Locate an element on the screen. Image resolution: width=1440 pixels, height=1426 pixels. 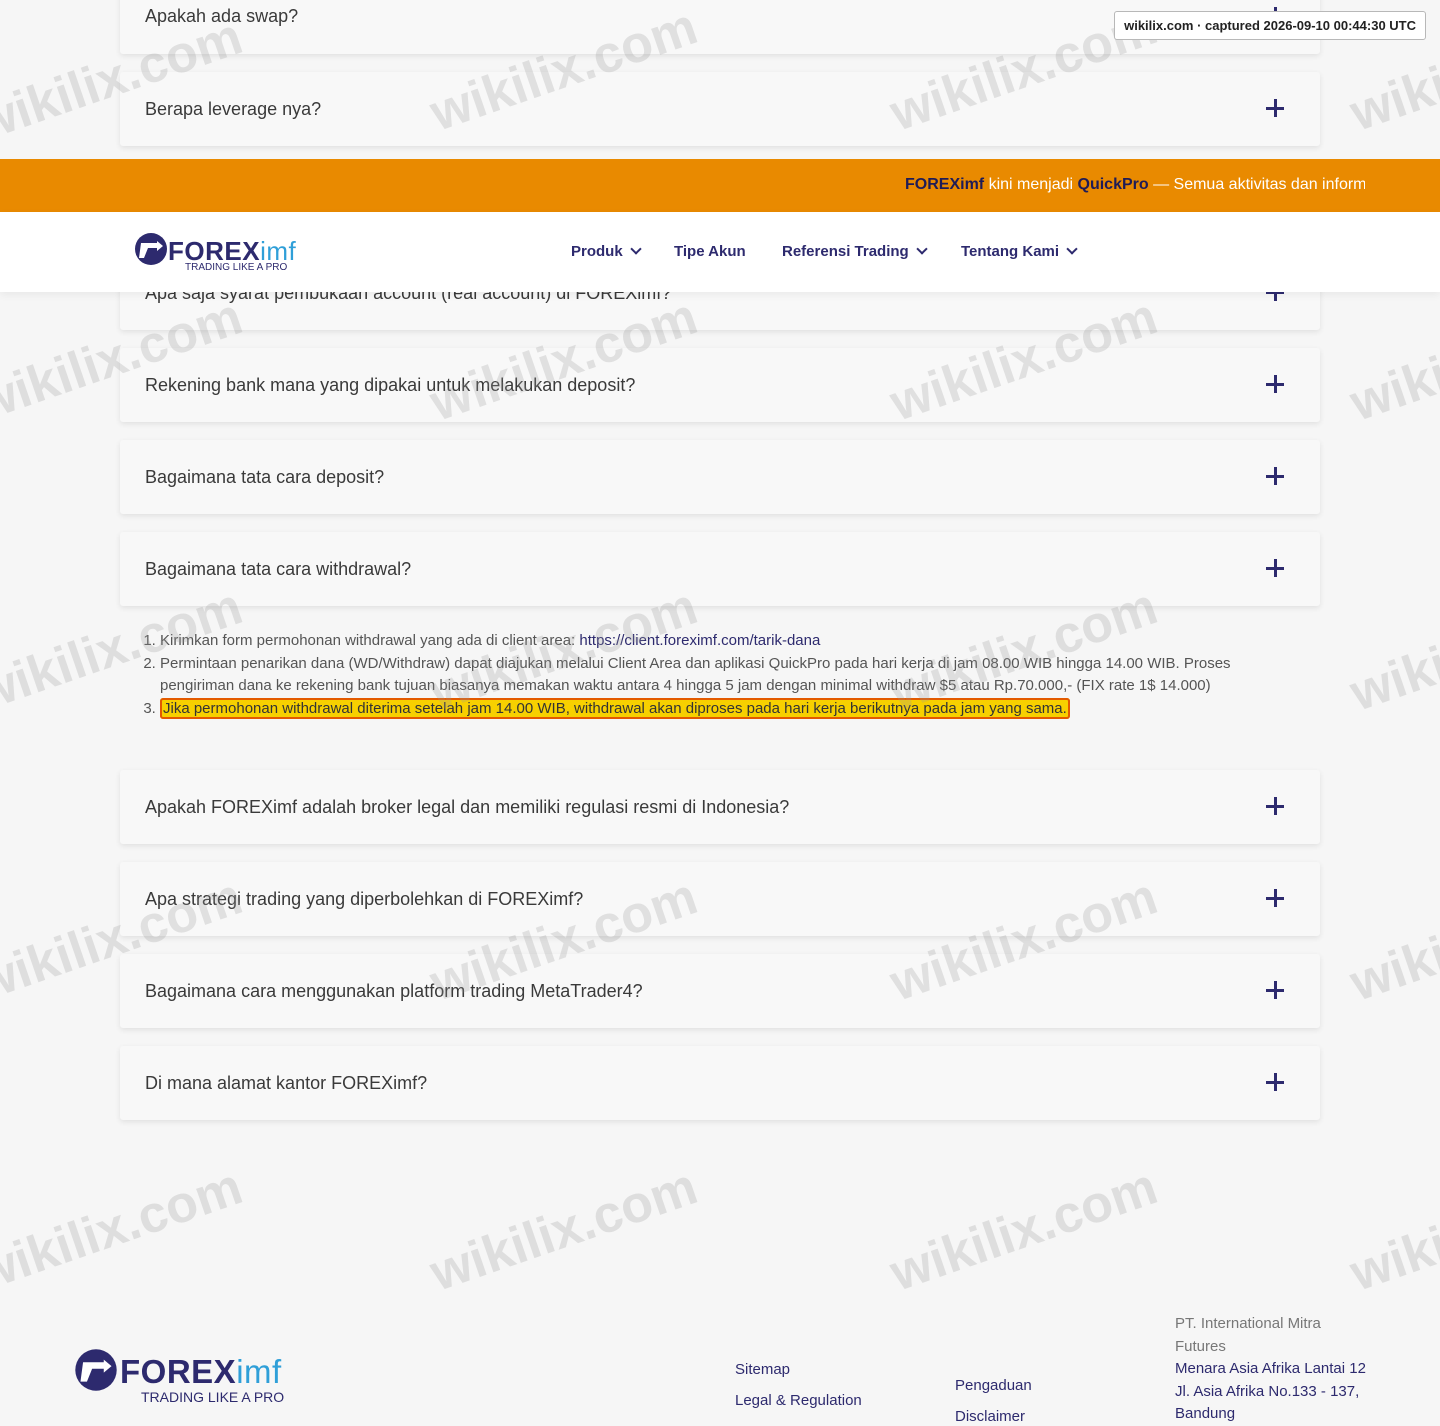
nav-tipe-akun: Tipe Akun is located at coordinates (710, 252).